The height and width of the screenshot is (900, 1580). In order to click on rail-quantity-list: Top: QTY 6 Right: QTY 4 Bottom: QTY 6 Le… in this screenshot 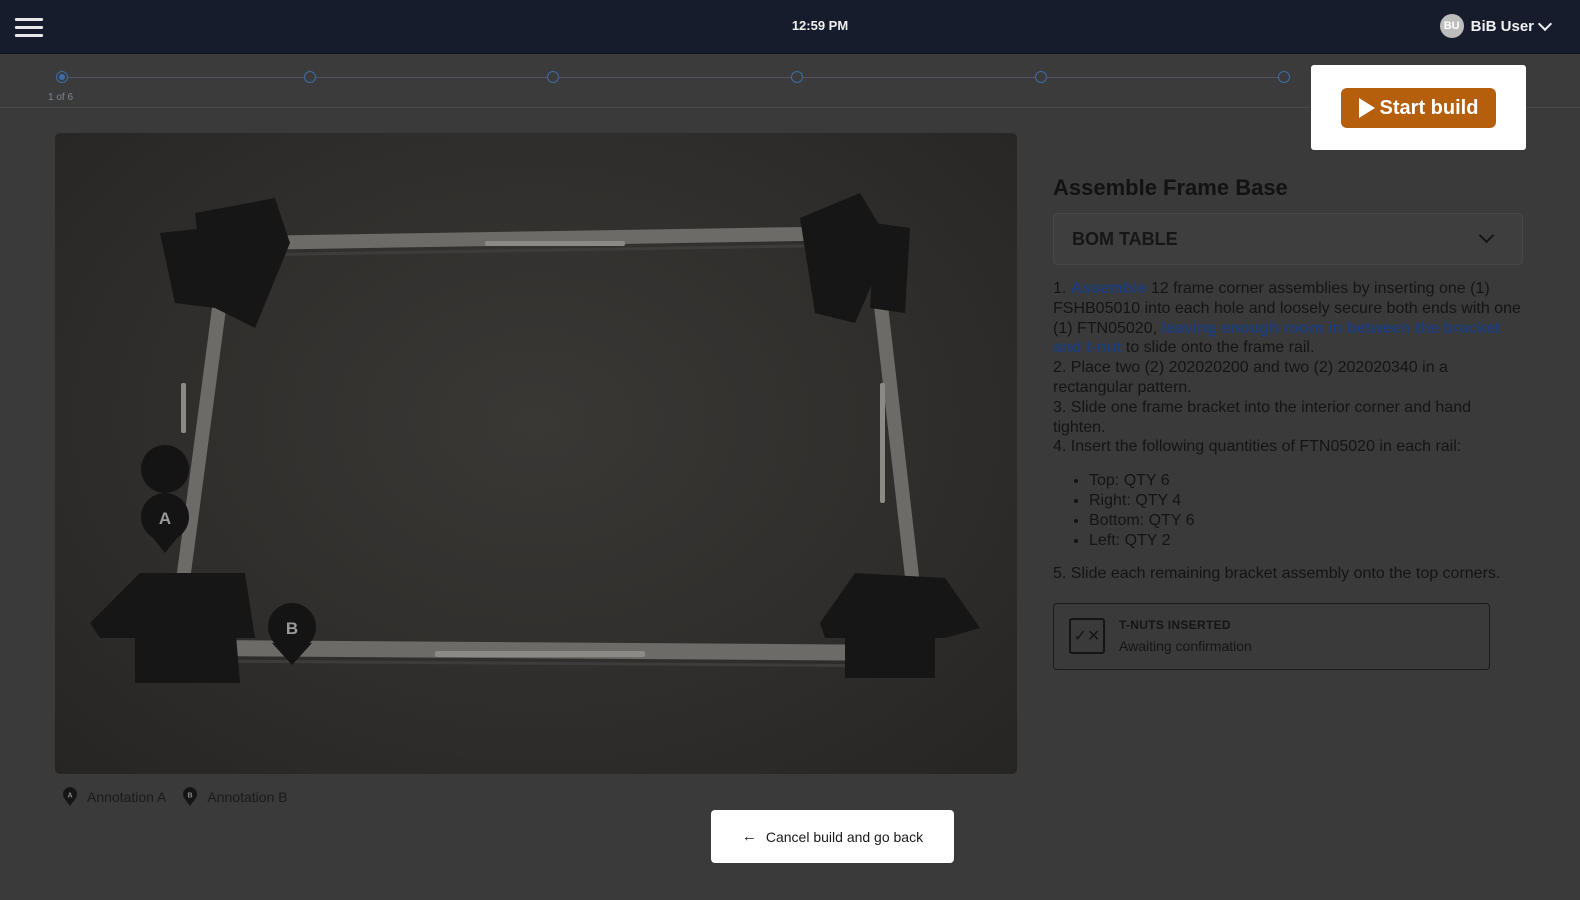, I will do `click(1289, 510)`.